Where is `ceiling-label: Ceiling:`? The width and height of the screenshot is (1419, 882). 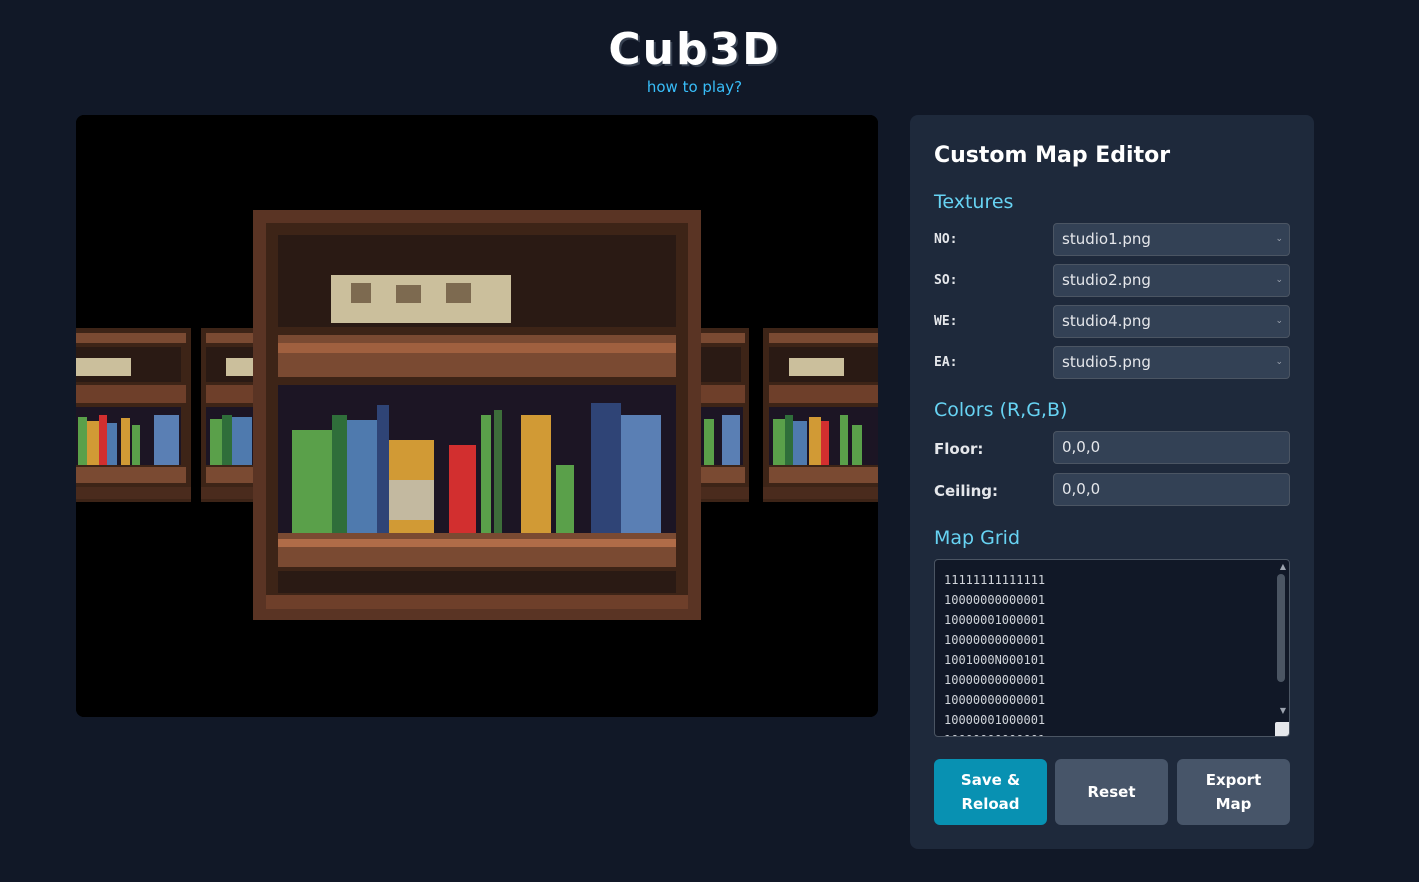
ceiling-label: Ceiling: is located at coordinates (966, 491).